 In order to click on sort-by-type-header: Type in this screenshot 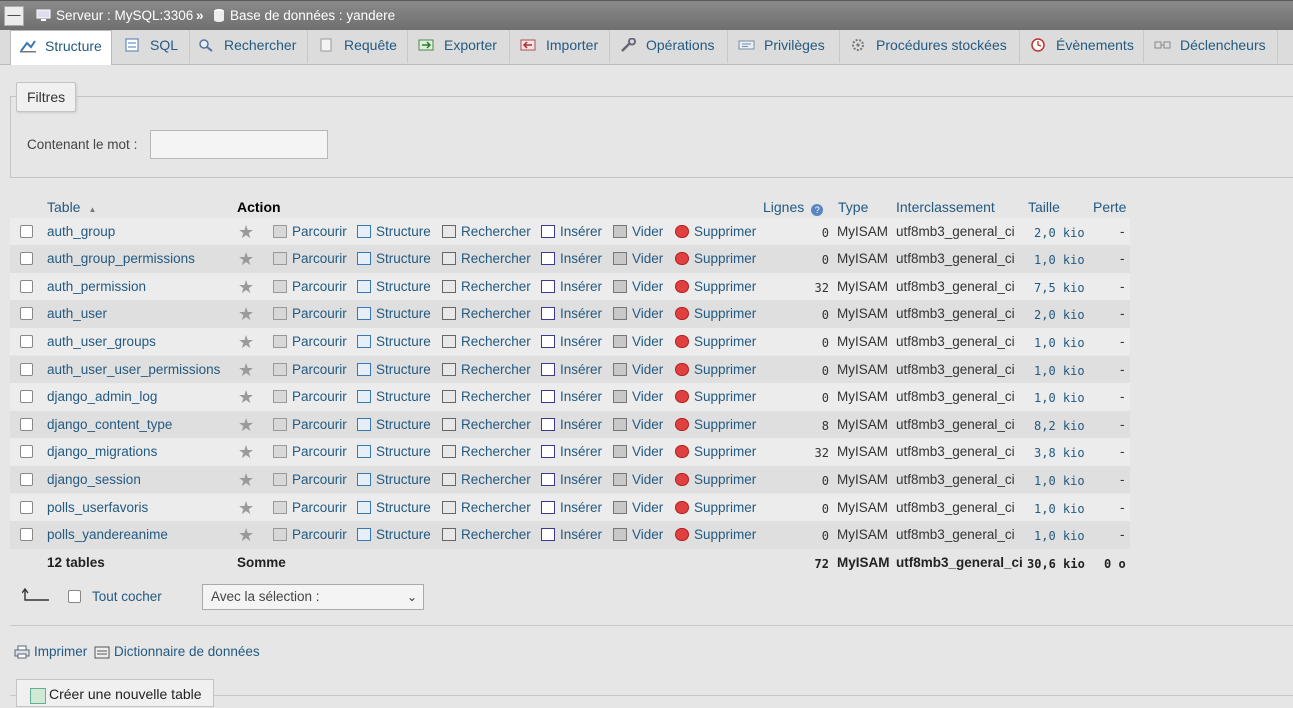, I will do `click(853, 207)`.